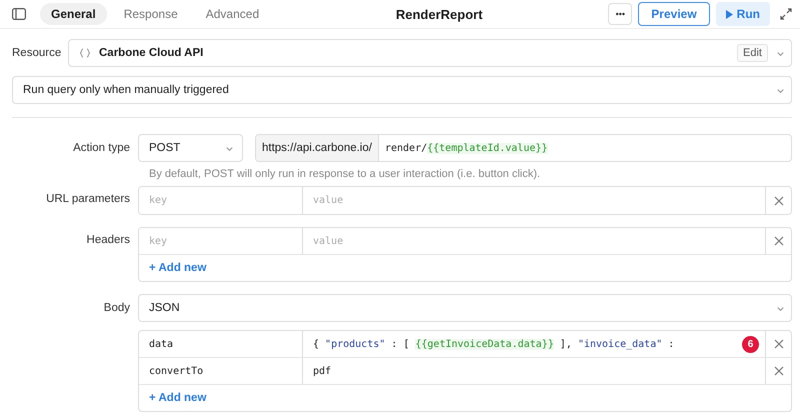  Describe the element at coordinates (786, 14) in the screenshot. I see `expand-icon` at that location.